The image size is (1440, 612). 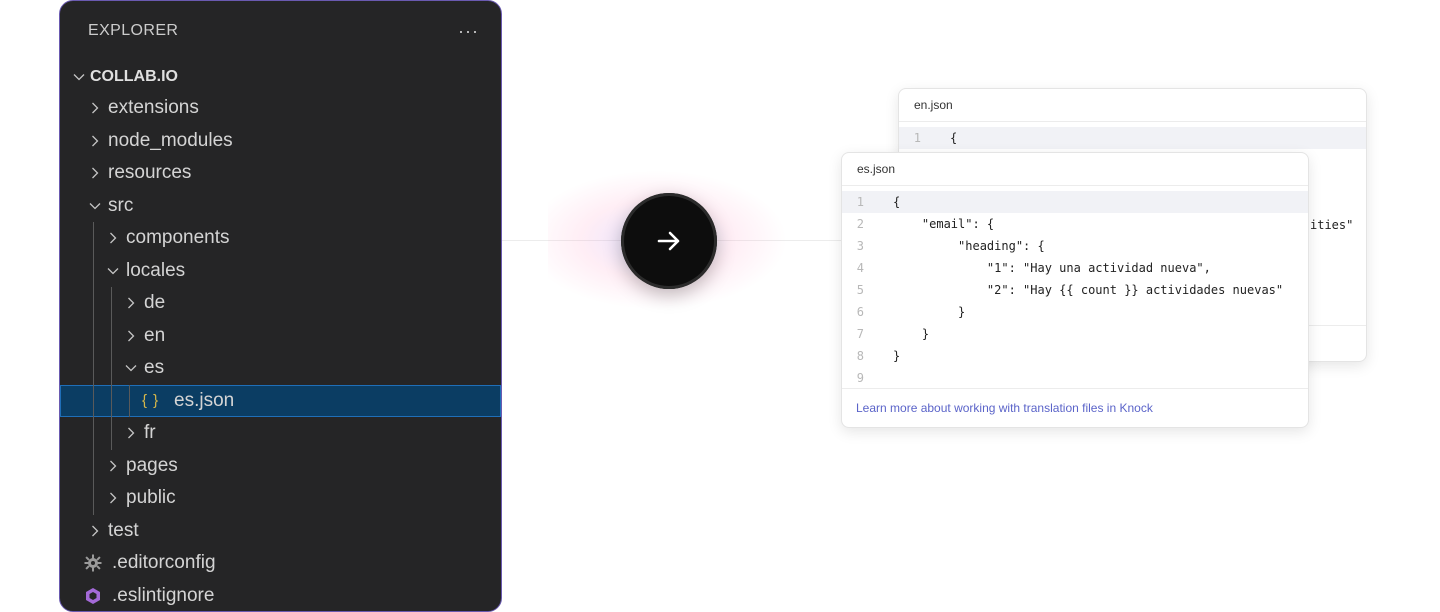 I want to click on tree-root-collab-io: COLLAB.IO, so click(x=280, y=76).